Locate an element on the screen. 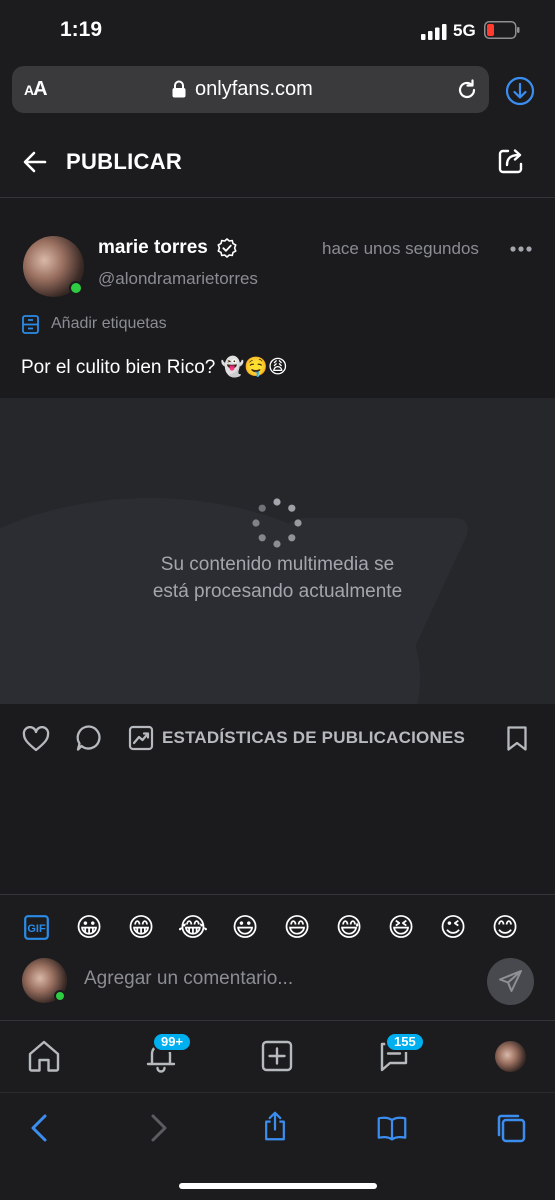 The image size is (555, 1200). share-post-icon is located at coordinates (511, 161).